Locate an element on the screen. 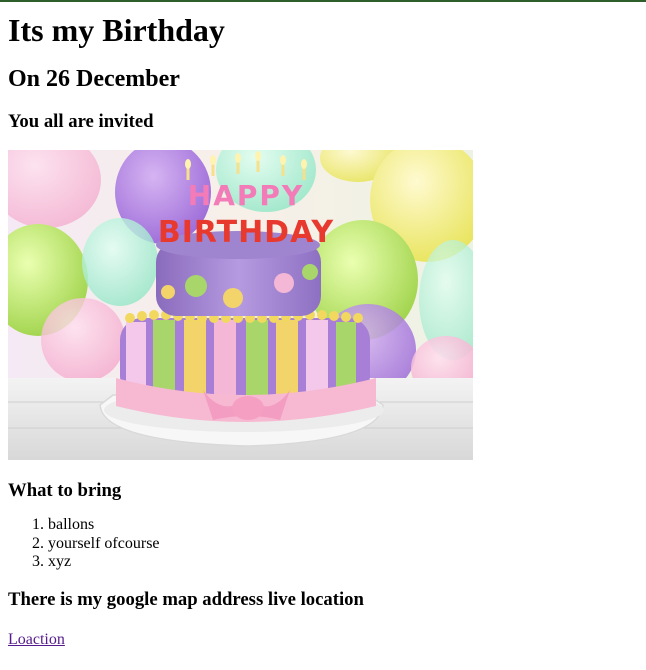 The height and width of the screenshot is (670, 646). list-item: ballons is located at coordinates (343, 525).